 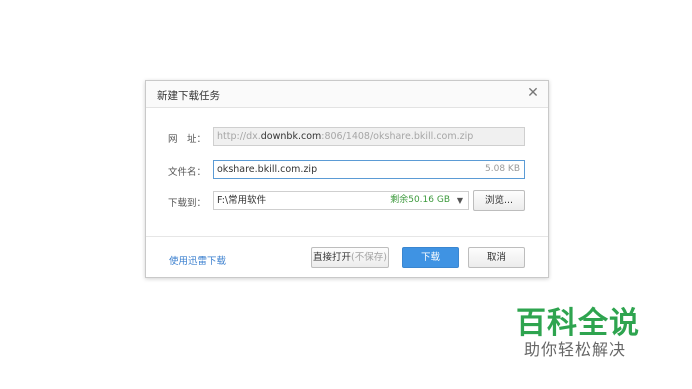 What do you see at coordinates (369, 257) in the screenshot?
I see `open-directly-hint: (不保存)` at bounding box center [369, 257].